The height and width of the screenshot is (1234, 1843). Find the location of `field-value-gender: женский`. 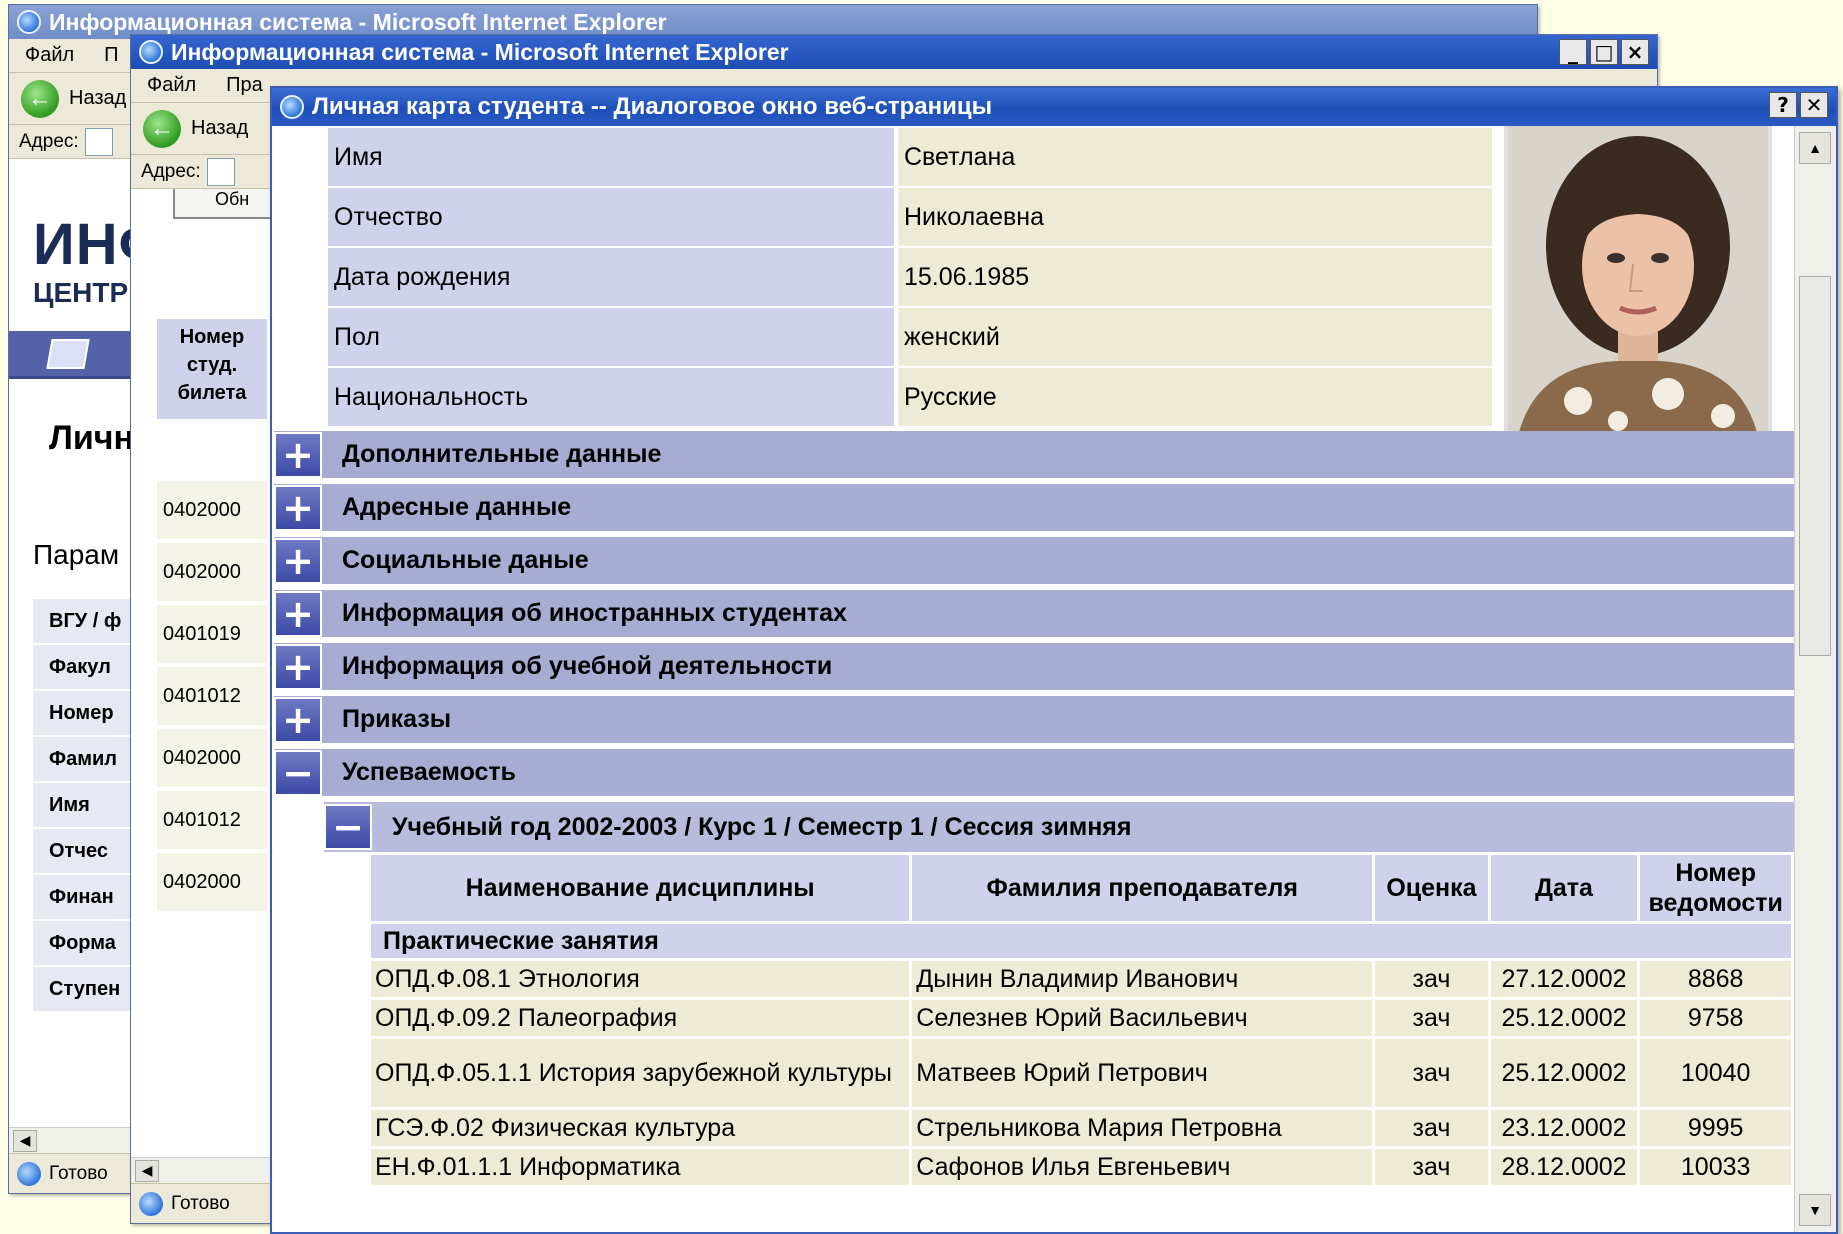

field-value-gender: женский is located at coordinates (1195, 337).